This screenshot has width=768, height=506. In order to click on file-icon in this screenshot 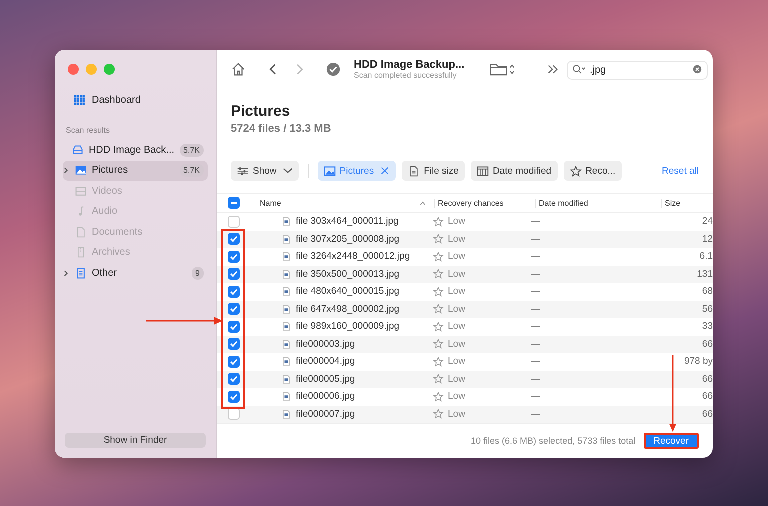, I will do `click(81, 273)`.